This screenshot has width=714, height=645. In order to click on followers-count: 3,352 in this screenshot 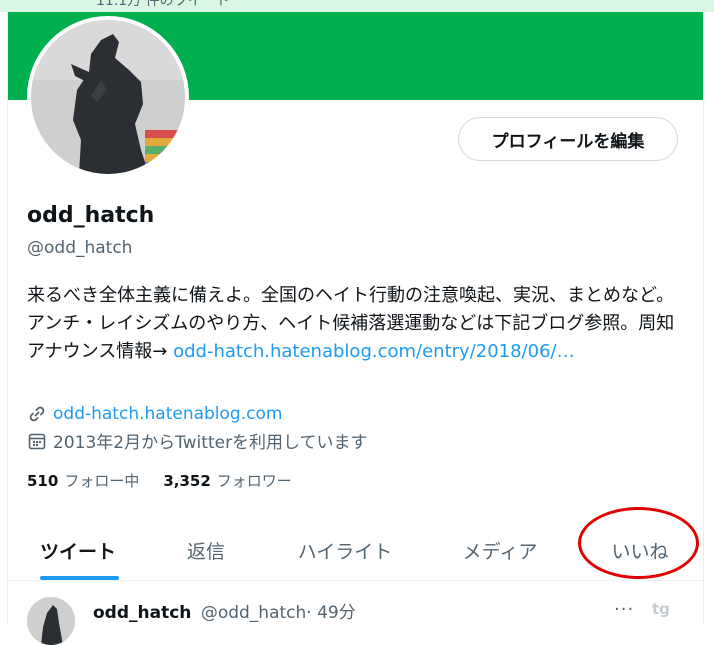, I will do `click(187, 481)`.